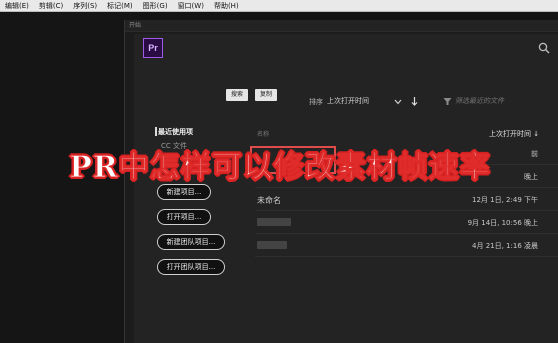  I want to click on chevron-down-icon, so click(398, 102).